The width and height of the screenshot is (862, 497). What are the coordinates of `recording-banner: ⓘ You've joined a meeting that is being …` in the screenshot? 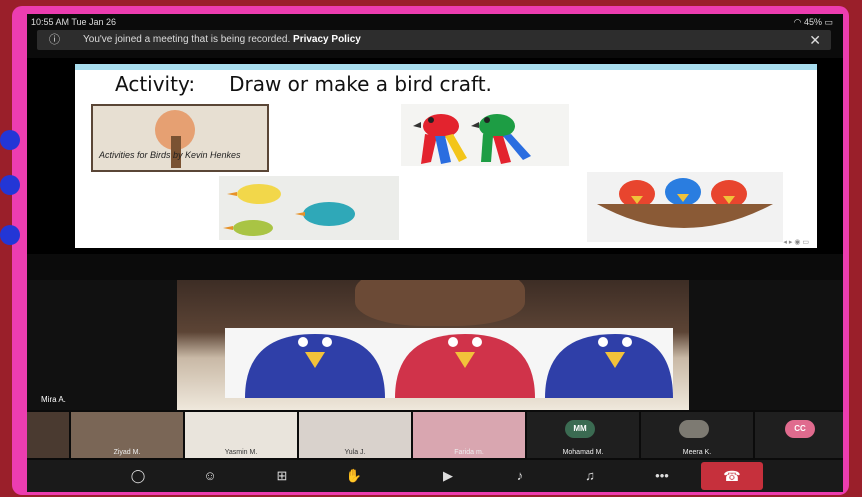 It's located at (434, 40).